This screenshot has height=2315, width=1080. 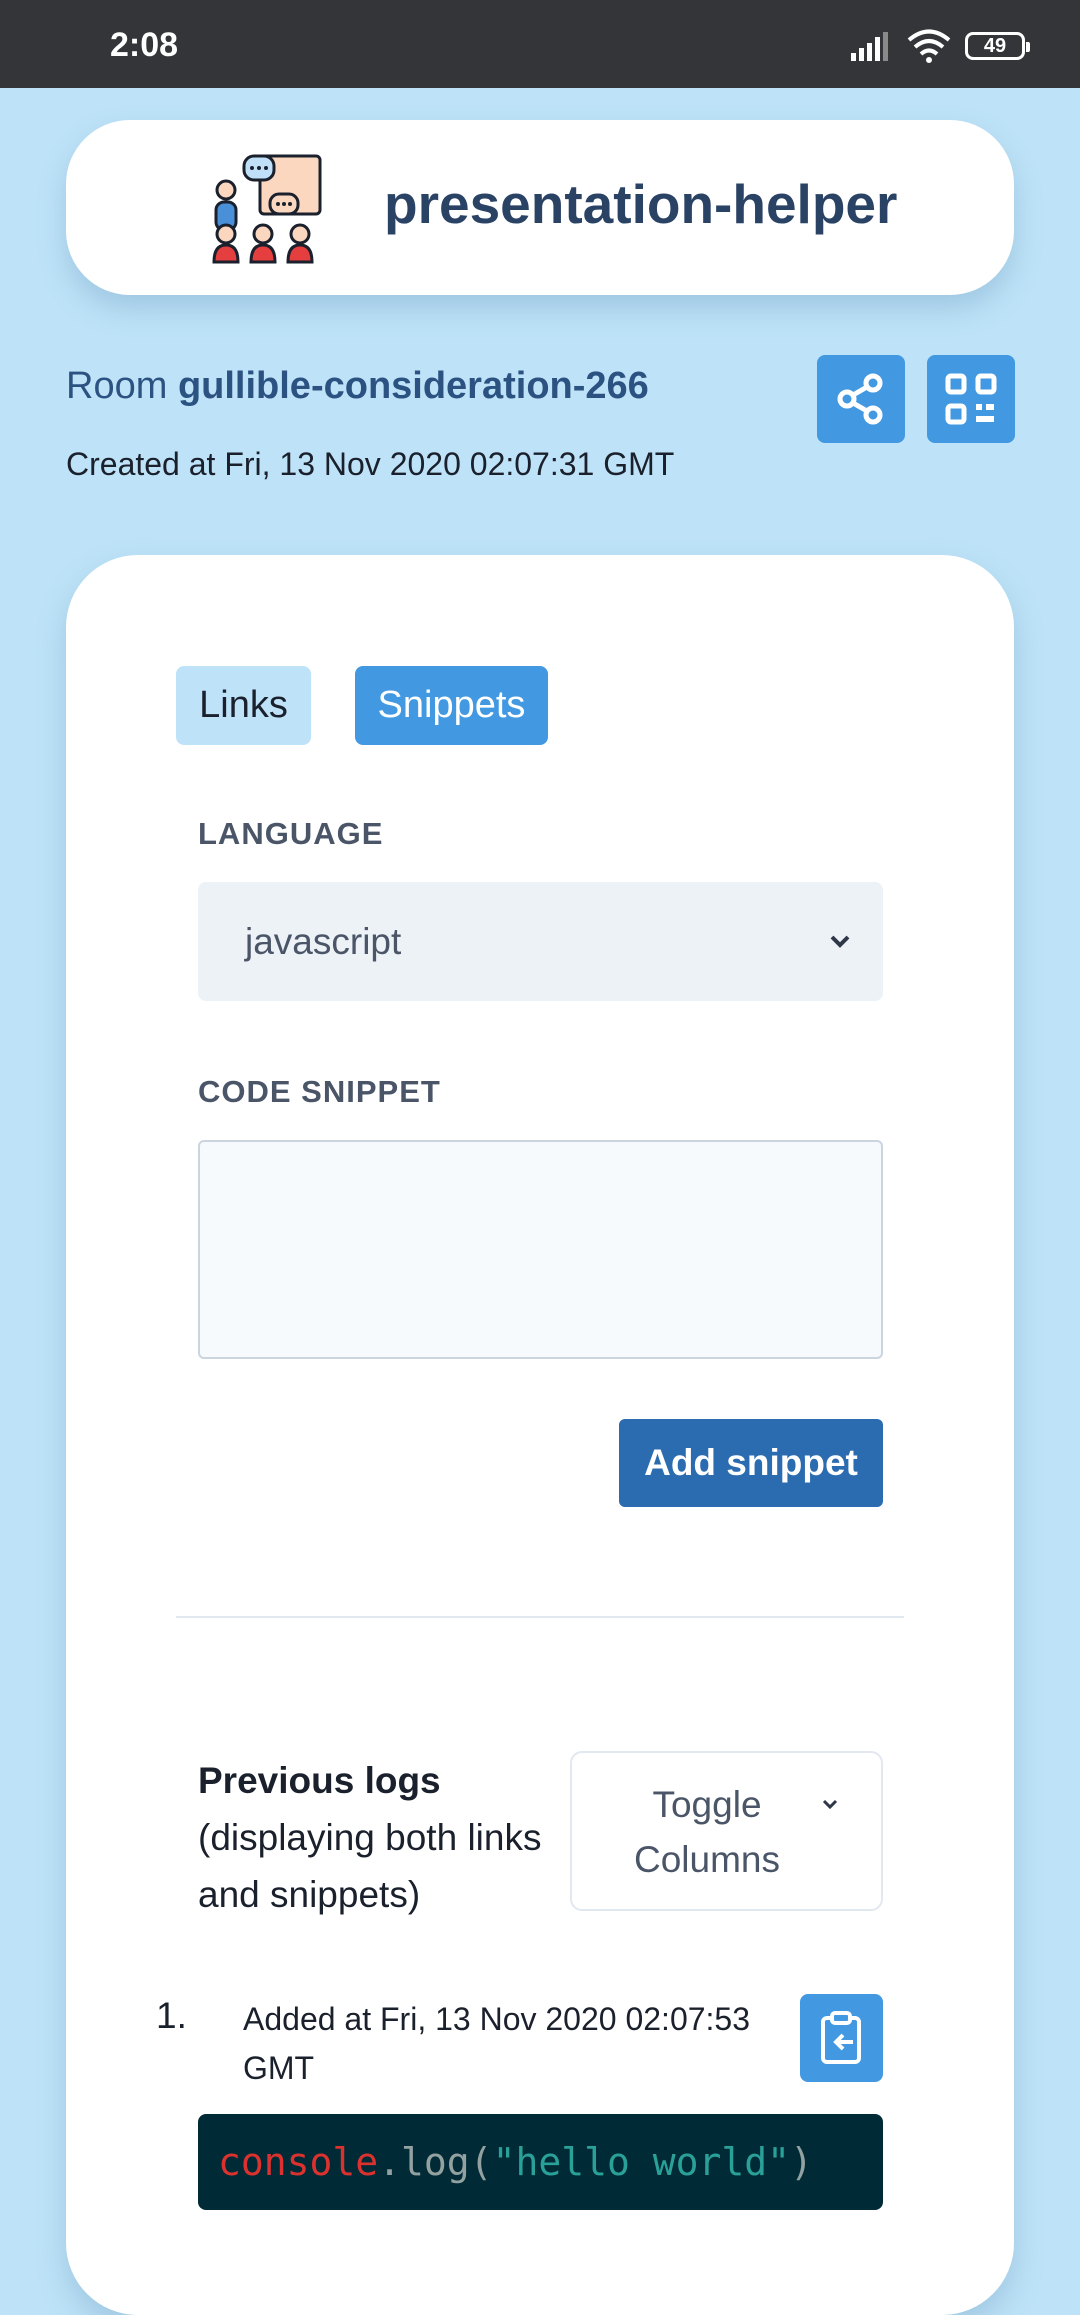 I want to click on qr-code-button, so click(x=971, y=399).